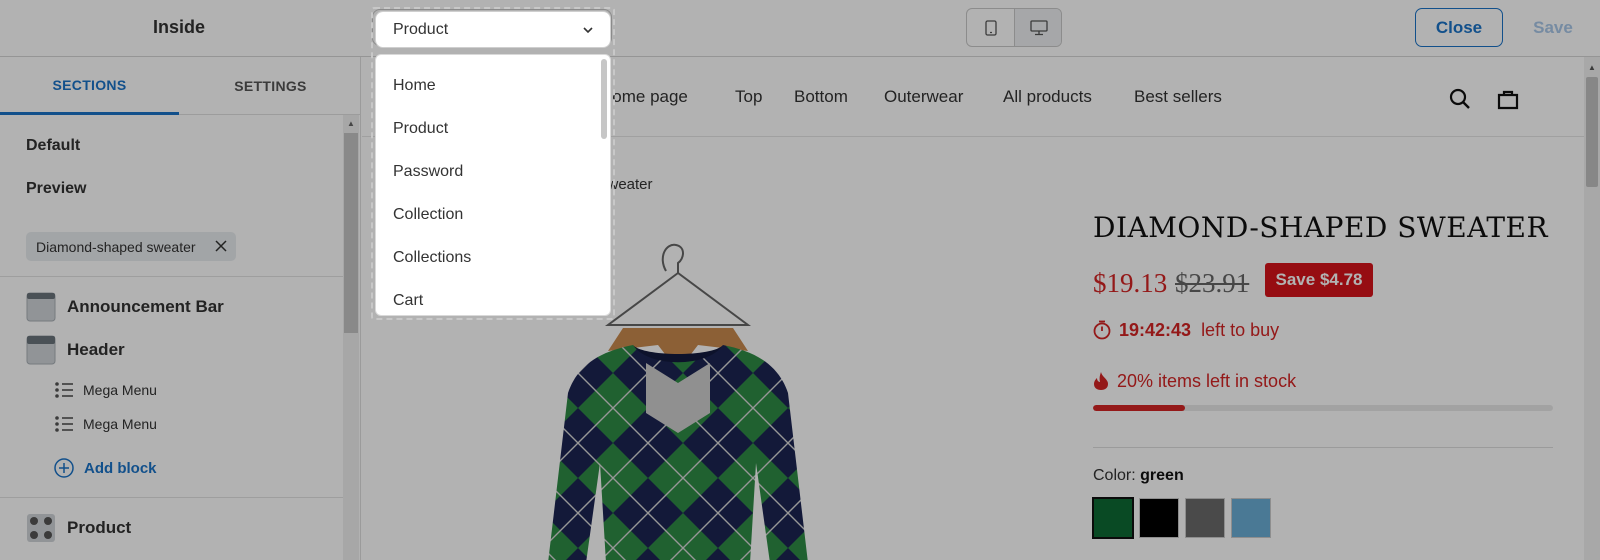  I want to click on chevron-down-icon, so click(588, 30).